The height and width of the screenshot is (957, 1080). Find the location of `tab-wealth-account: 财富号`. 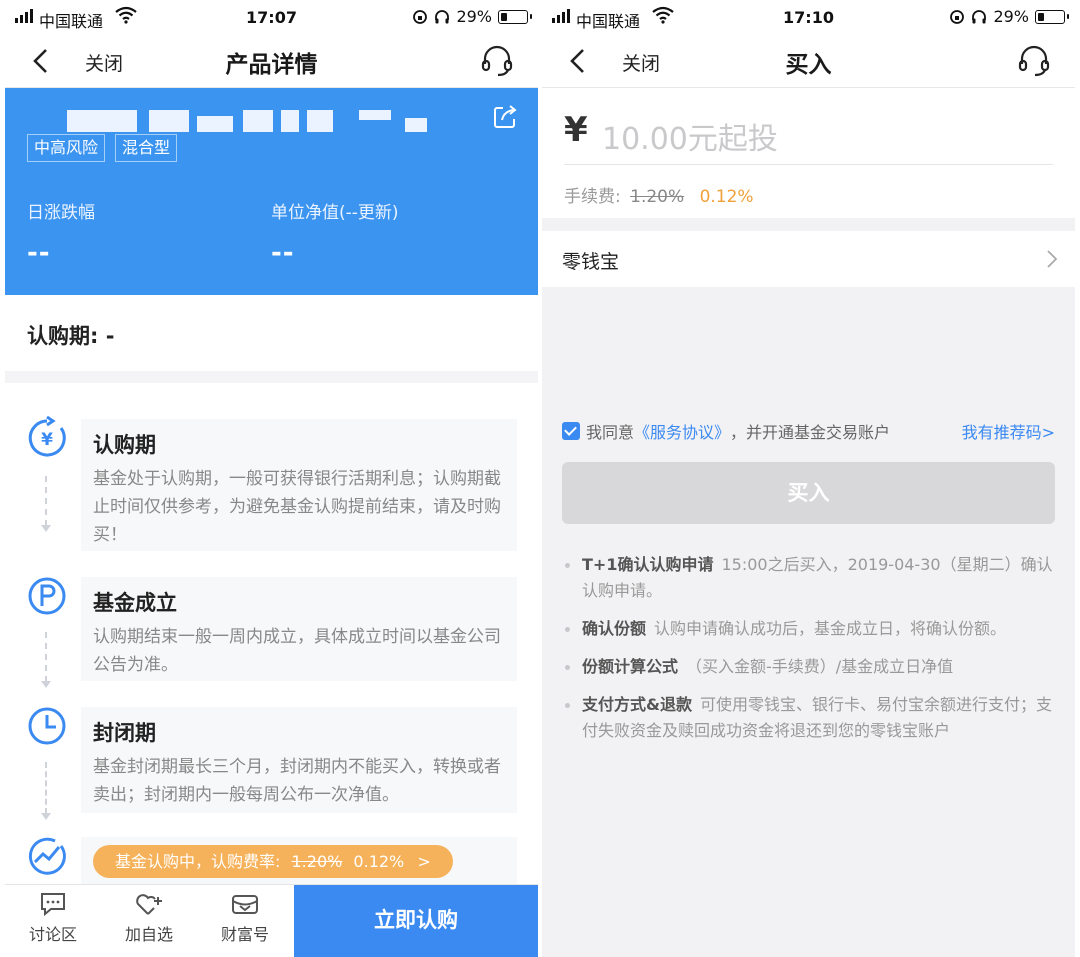

tab-wealth-account: 财富号 is located at coordinates (245, 918).